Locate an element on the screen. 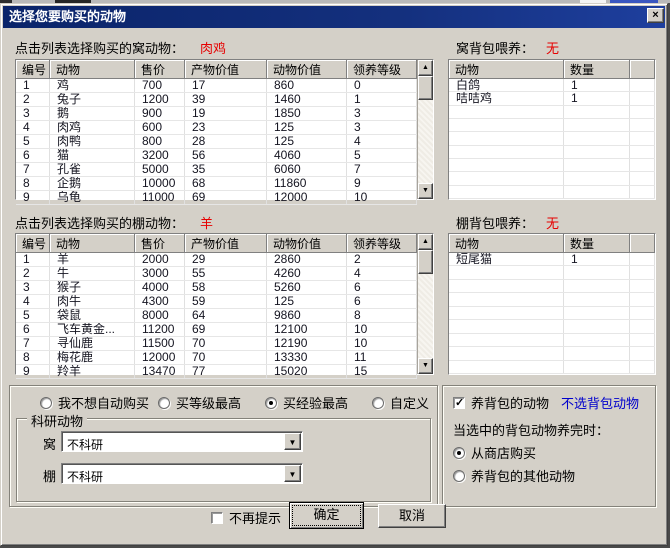  table-row: 4 肉鸡 600 23 125 3 is located at coordinates (216, 128).